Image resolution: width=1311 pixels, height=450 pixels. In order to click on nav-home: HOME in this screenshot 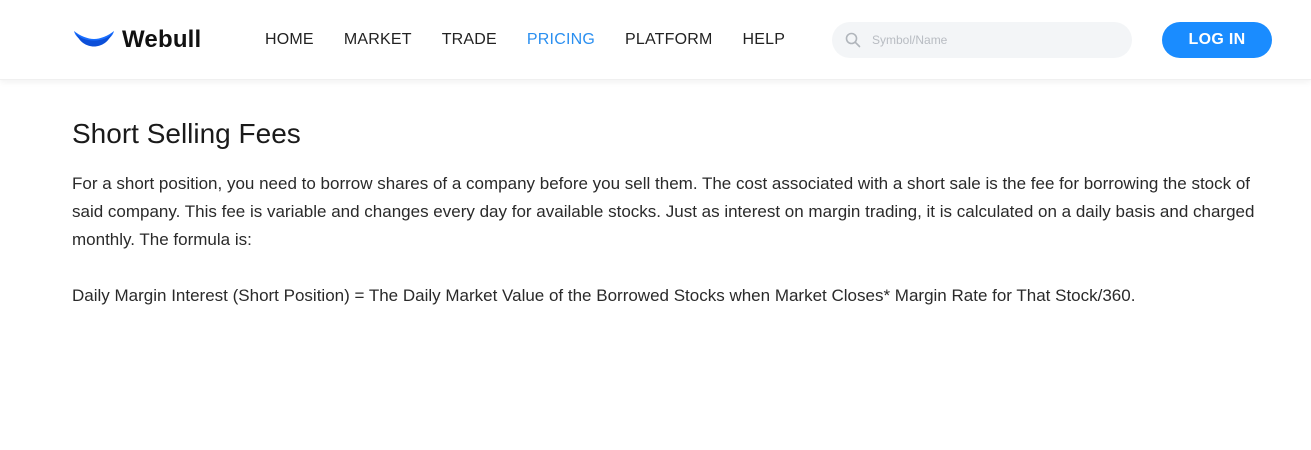, I will do `click(289, 40)`.